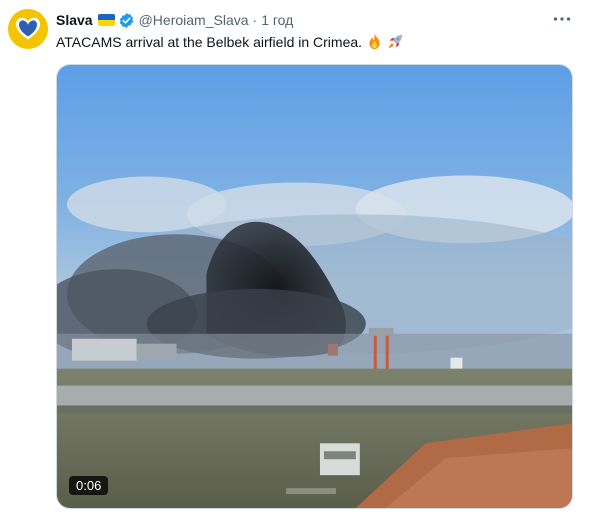 This screenshot has width=591, height=520. I want to click on author-handle: @Heroiam_Slava, so click(194, 20).